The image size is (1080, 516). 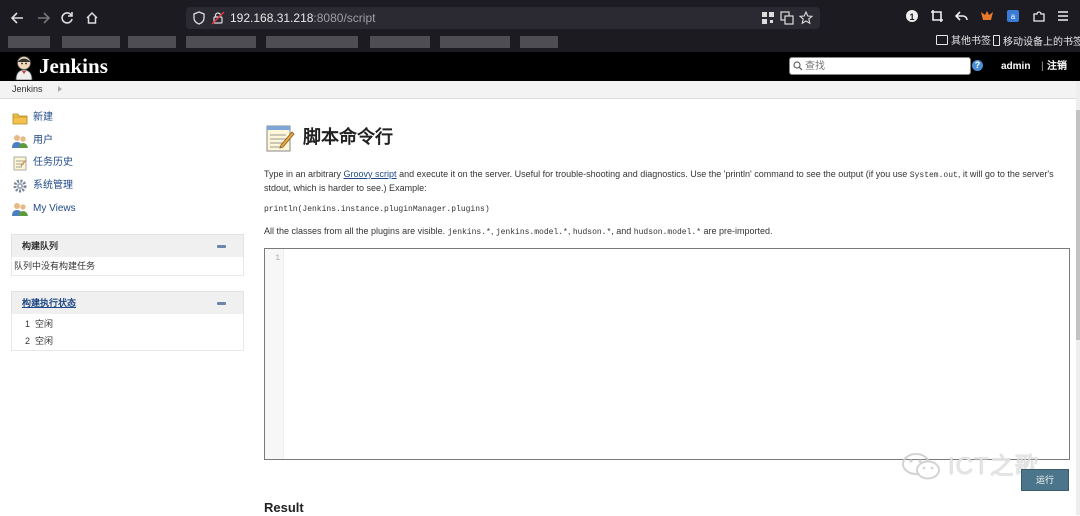 What do you see at coordinates (304, 174) in the screenshot?
I see `desc-text: Type in an arbitrary` at bounding box center [304, 174].